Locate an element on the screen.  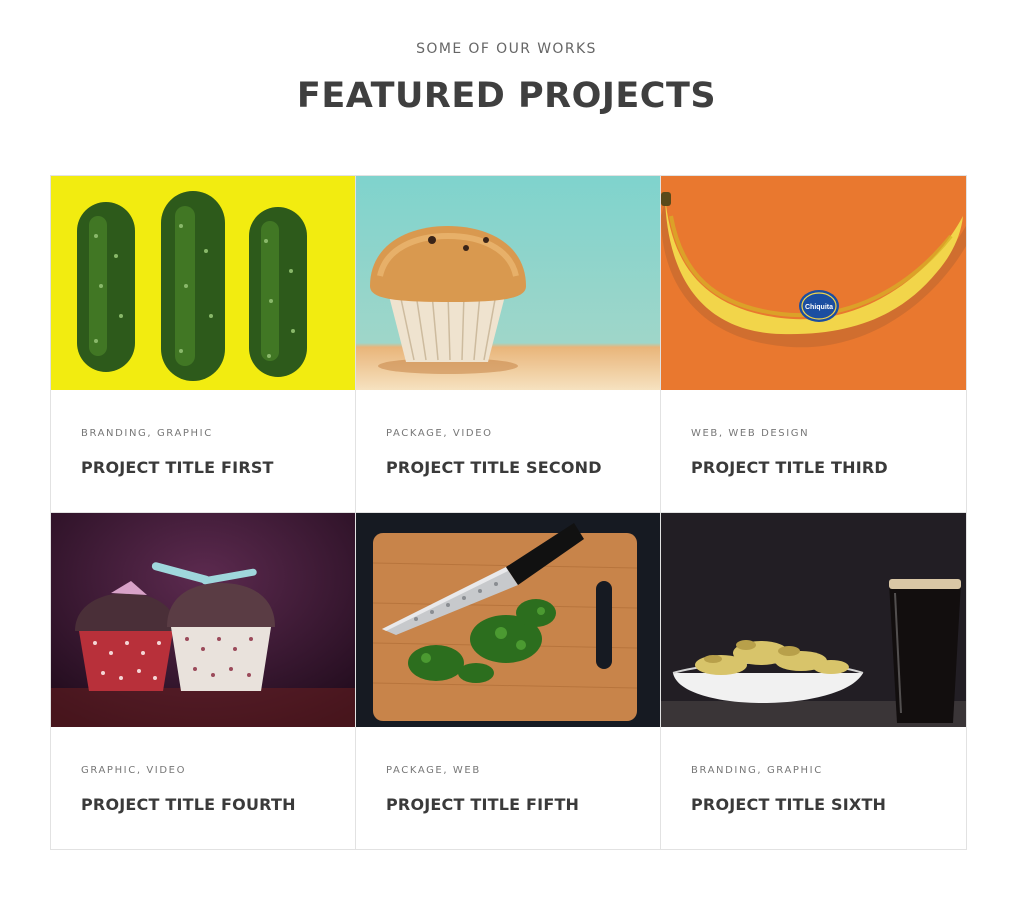
cupcakes-image is located at coordinates (203, 620).